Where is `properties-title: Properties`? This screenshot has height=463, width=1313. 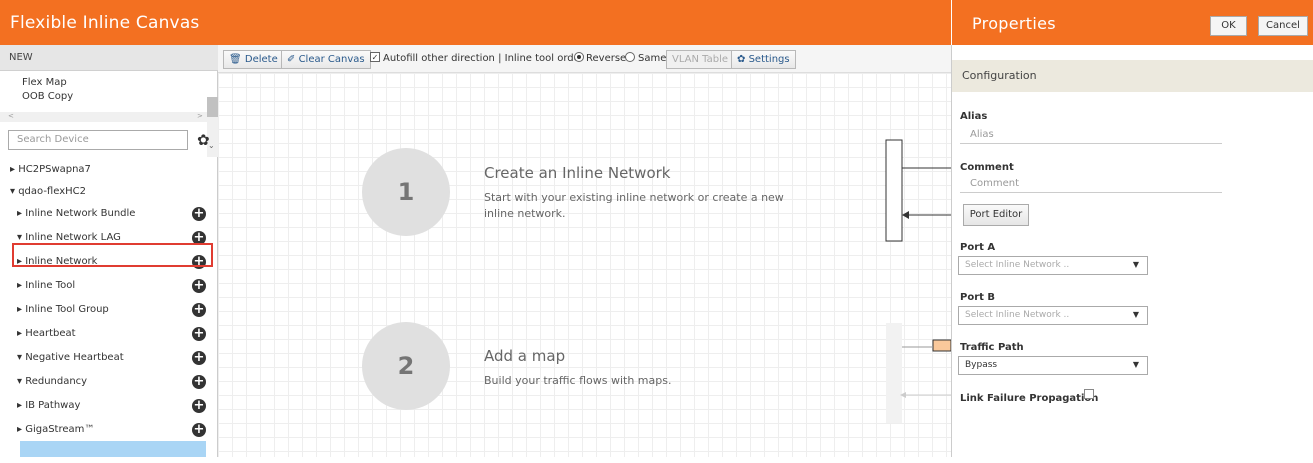
properties-title: Properties is located at coordinates (1014, 23).